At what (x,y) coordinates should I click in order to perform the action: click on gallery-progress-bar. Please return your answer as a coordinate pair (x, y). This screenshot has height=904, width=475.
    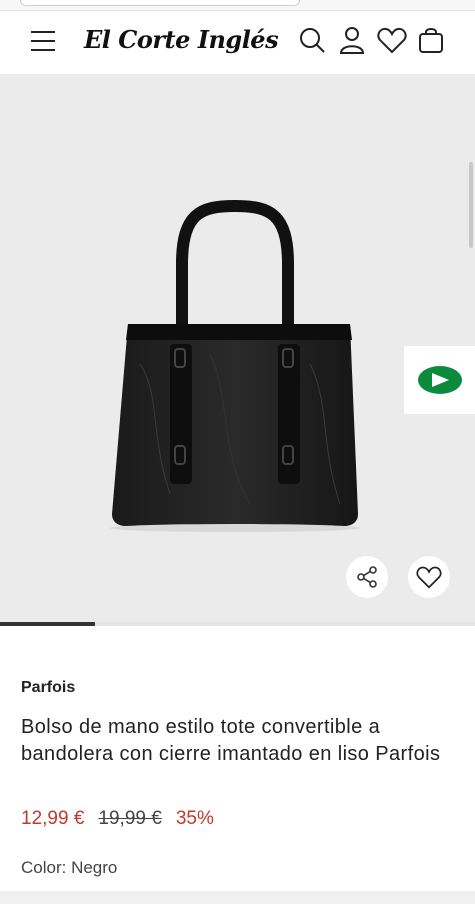
    Looking at the image, I should click on (237, 624).